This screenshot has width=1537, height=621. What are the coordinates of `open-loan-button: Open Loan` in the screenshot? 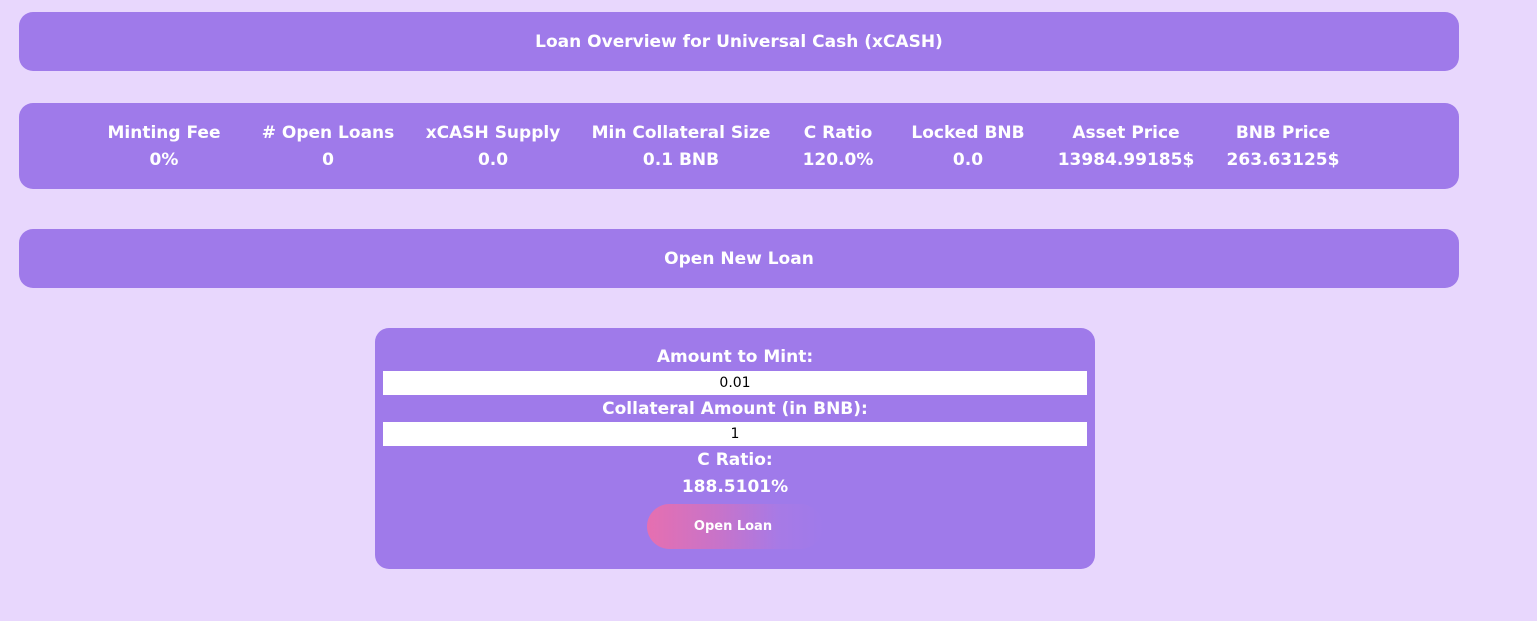 It's located at (735, 526).